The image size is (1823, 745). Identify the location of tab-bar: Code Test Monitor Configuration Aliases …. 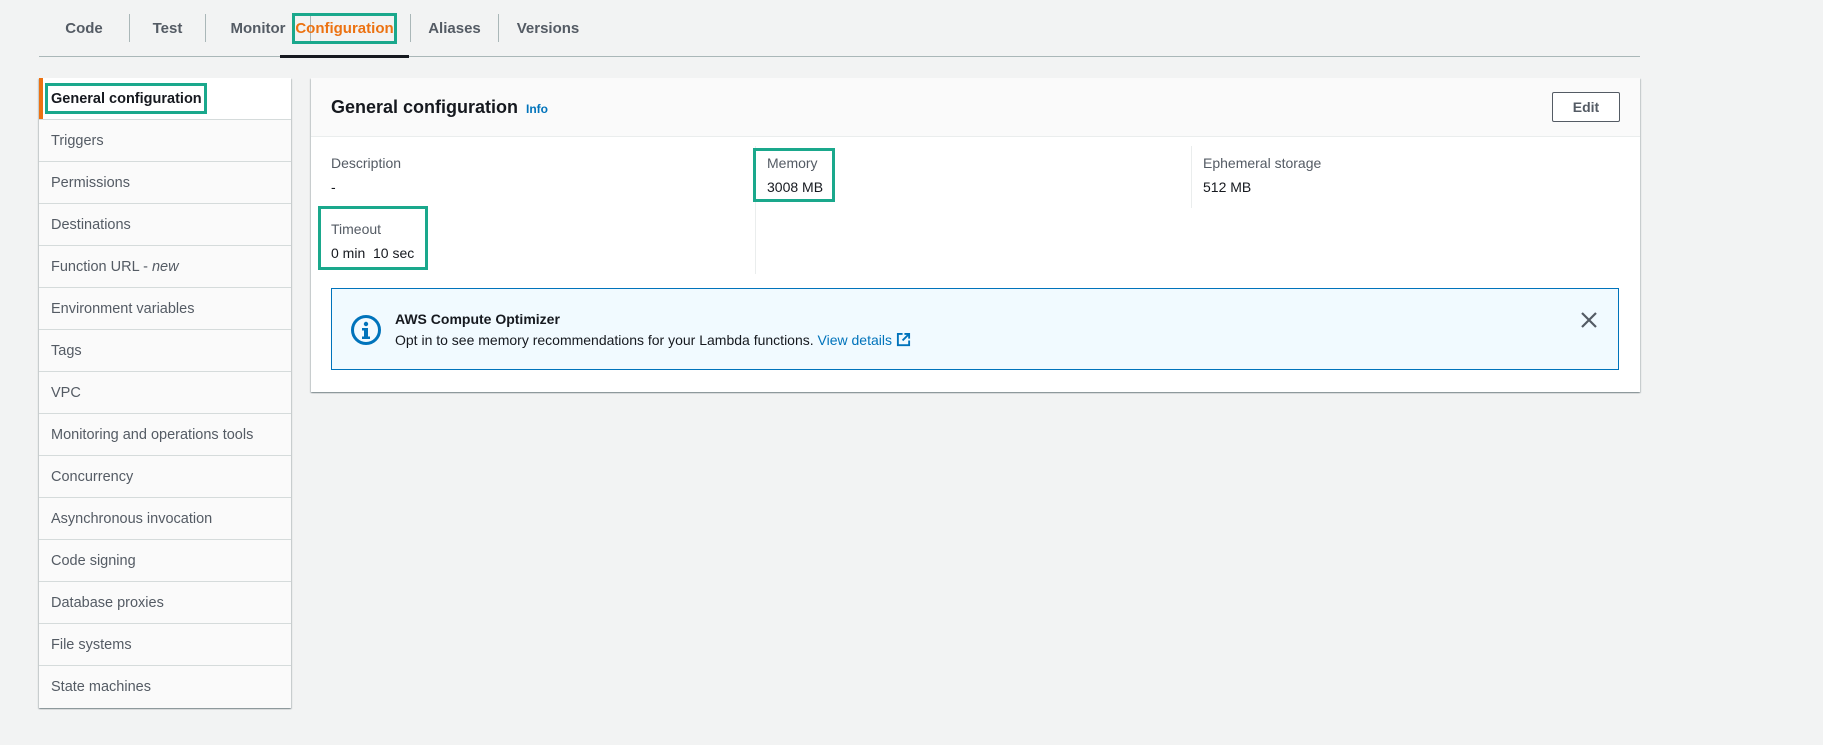
(839, 29).